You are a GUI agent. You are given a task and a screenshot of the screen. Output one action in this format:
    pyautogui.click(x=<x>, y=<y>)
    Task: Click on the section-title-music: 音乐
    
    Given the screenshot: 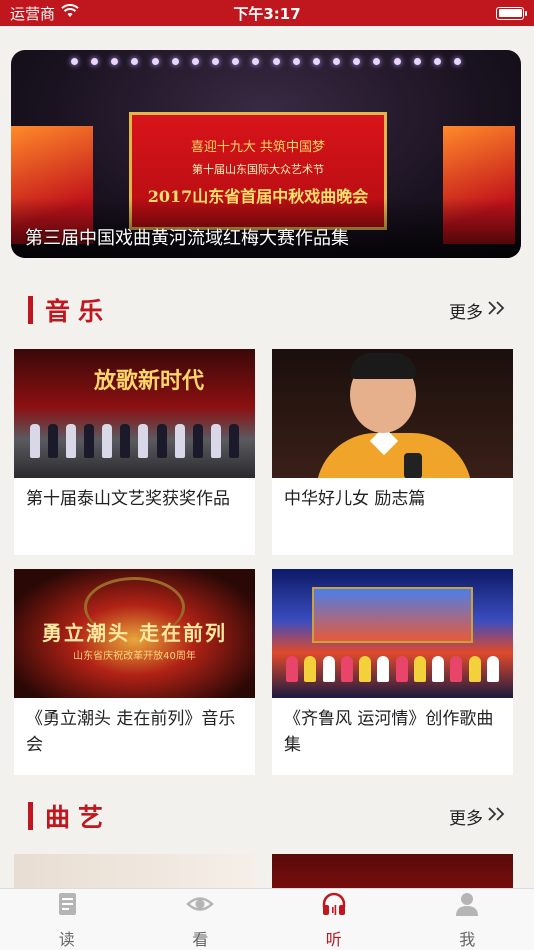 What is the action you would take?
    pyautogui.click(x=78, y=311)
    